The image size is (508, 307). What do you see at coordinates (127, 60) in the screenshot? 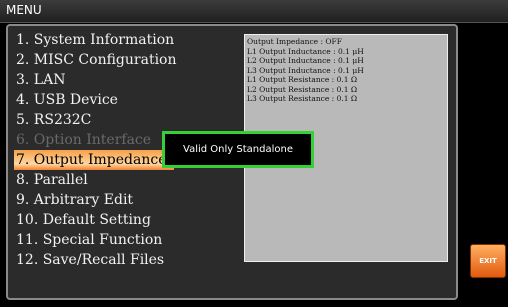
I see `menu-item-misc-configuration: 2. MISC Configuration` at bounding box center [127, 60].